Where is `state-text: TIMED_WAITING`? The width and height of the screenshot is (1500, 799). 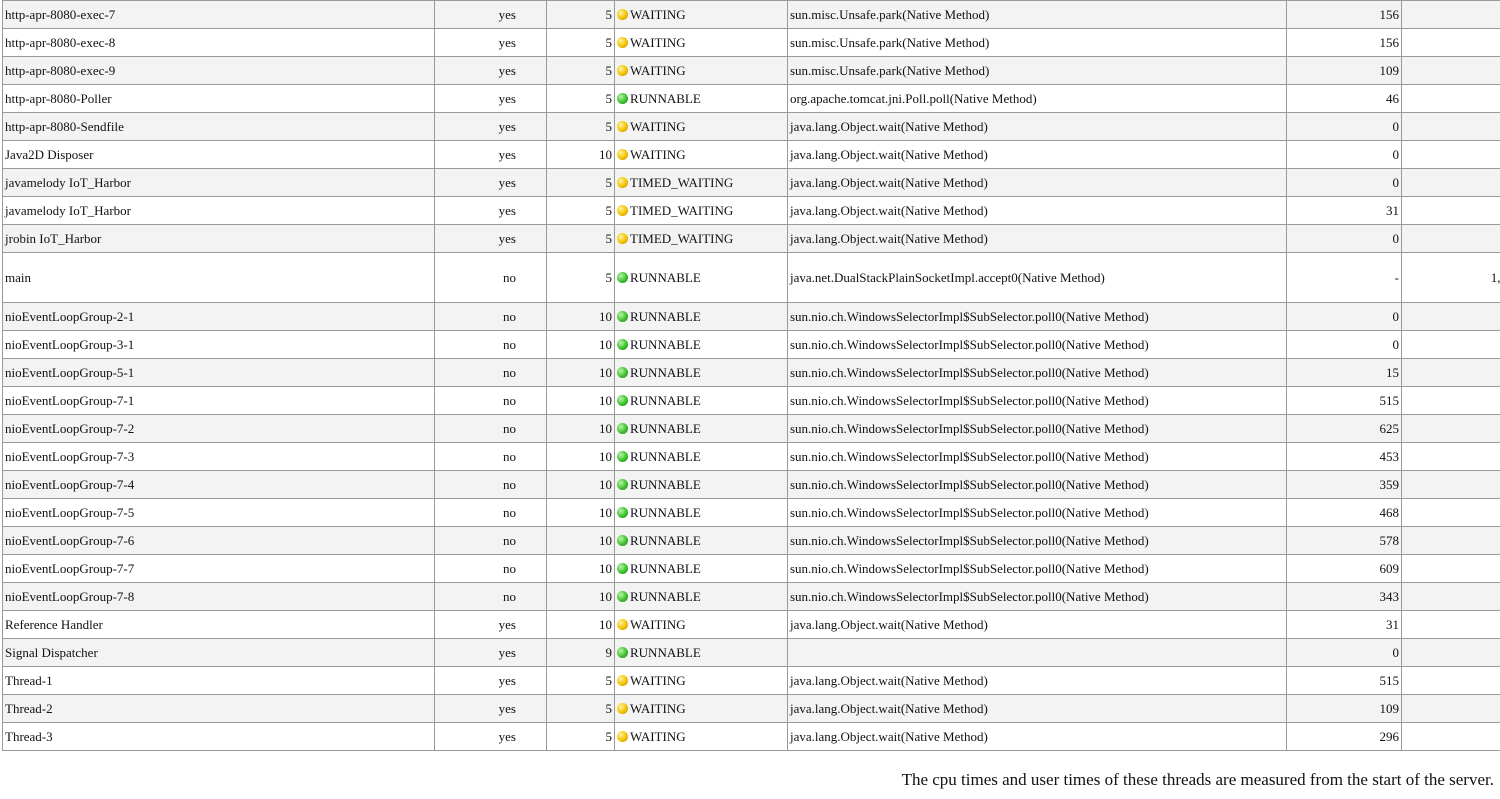
state-text: TIMED_WAITING is located at coordinates (682, 238).